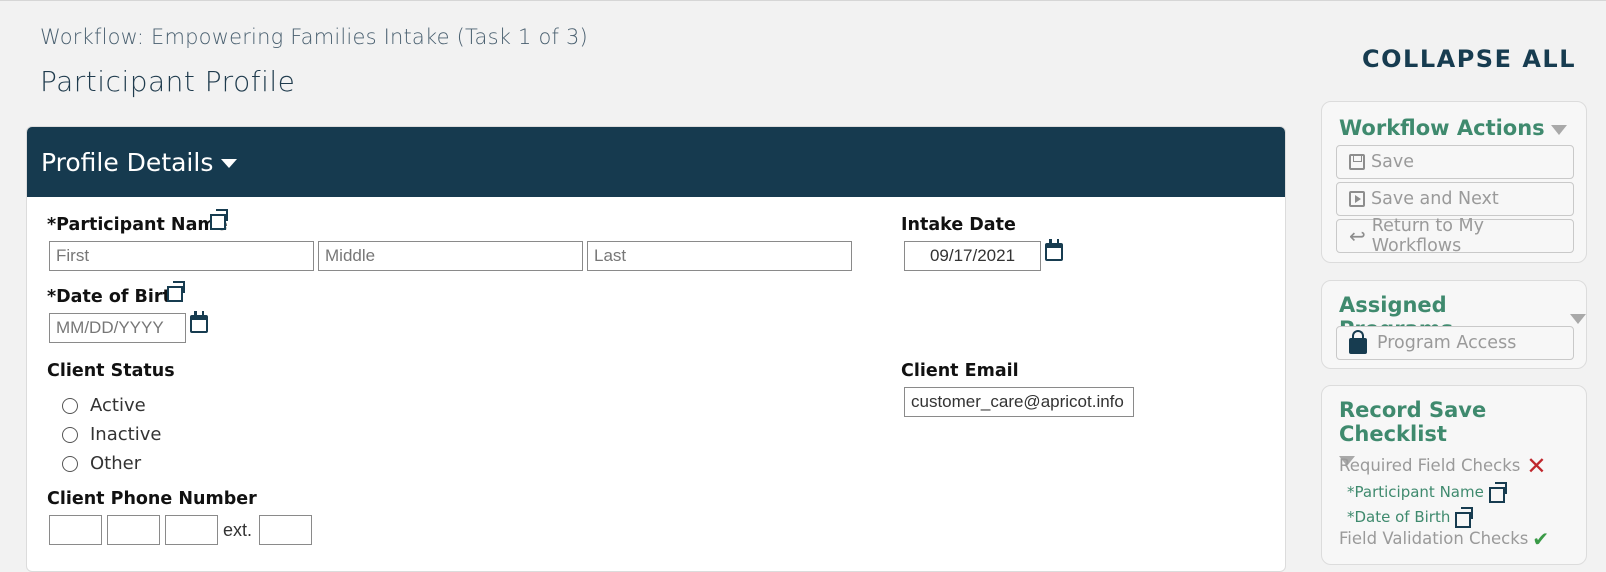  I want to click on required-field-checks: Required Field Checks ✕, so click(1443, 465).